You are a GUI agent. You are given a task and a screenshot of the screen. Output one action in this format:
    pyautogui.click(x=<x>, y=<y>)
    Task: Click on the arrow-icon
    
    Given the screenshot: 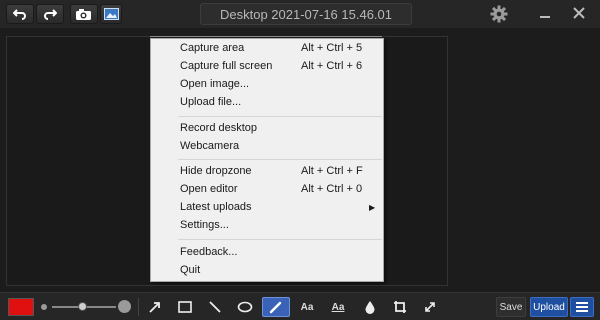 What is the action you would take?
    pyautogui.click(x=154, y=307)
    